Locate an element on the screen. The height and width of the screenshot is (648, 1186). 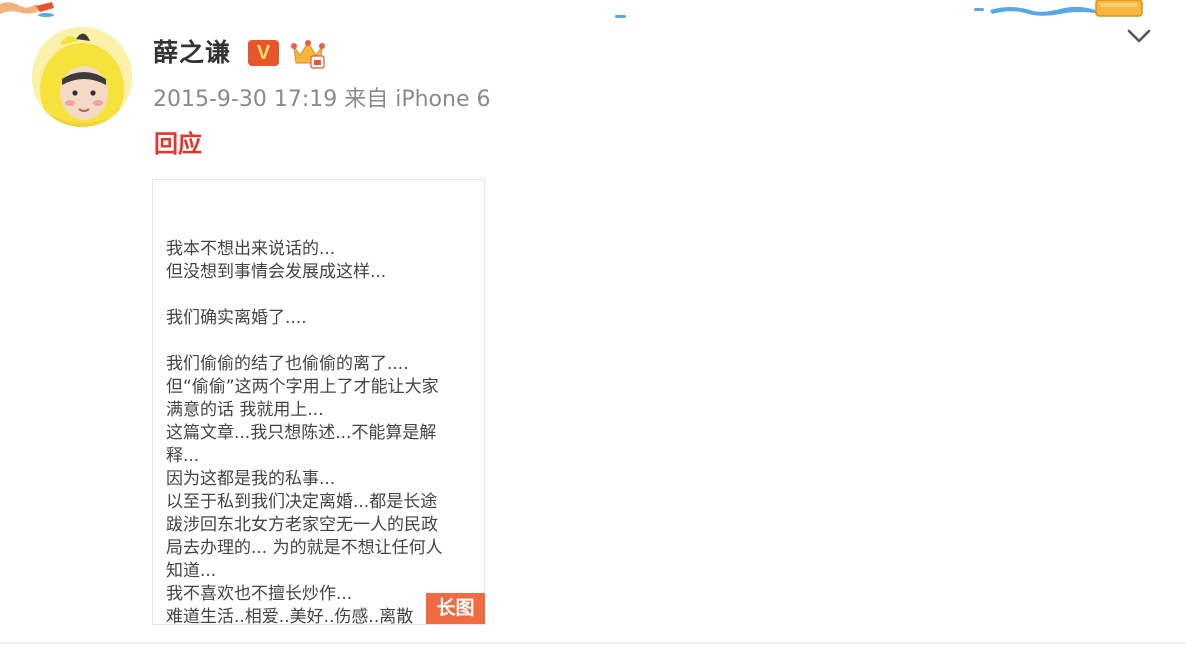
decorative-wave is located at coordinates (620, 16).